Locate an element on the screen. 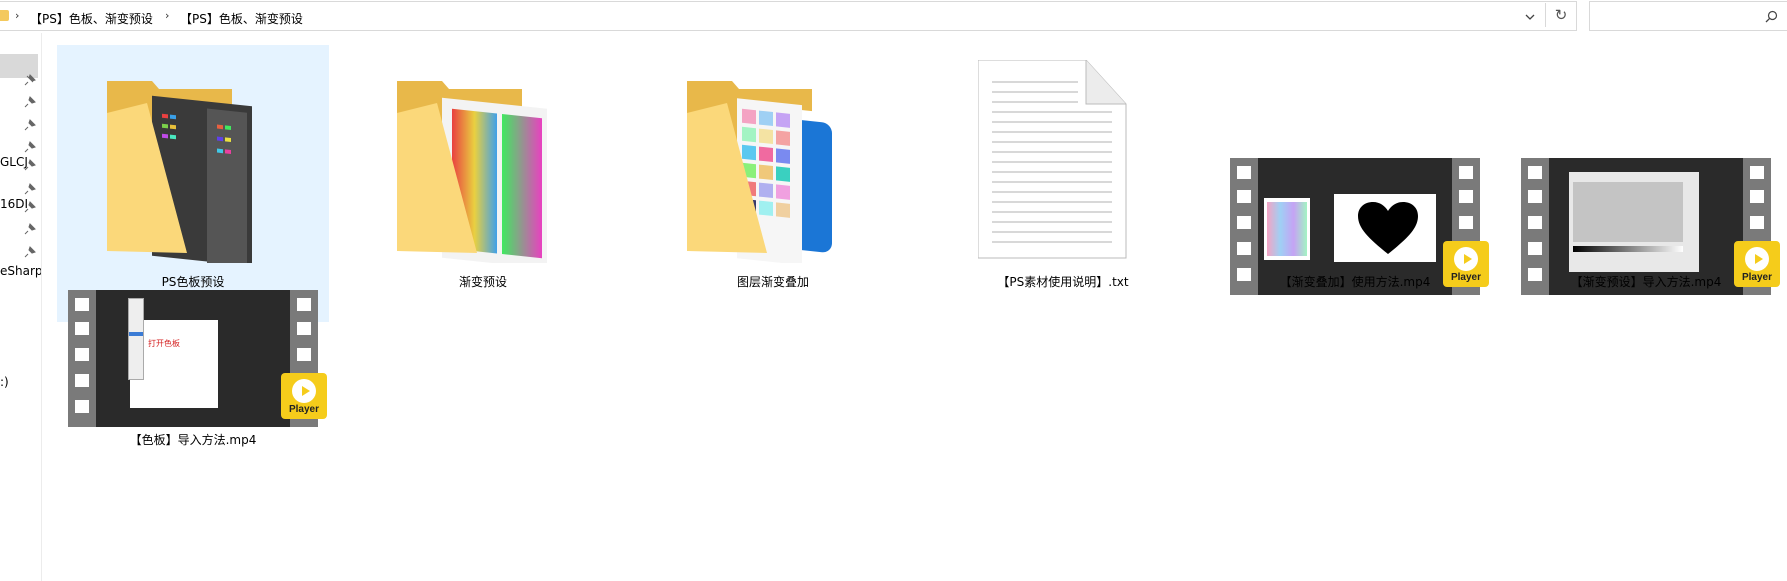 The width and height of the screenshot is (1787, 581). video-item: Player 【渐变叠加】使用方法.mp4 is located at coordinates (1355, 183).